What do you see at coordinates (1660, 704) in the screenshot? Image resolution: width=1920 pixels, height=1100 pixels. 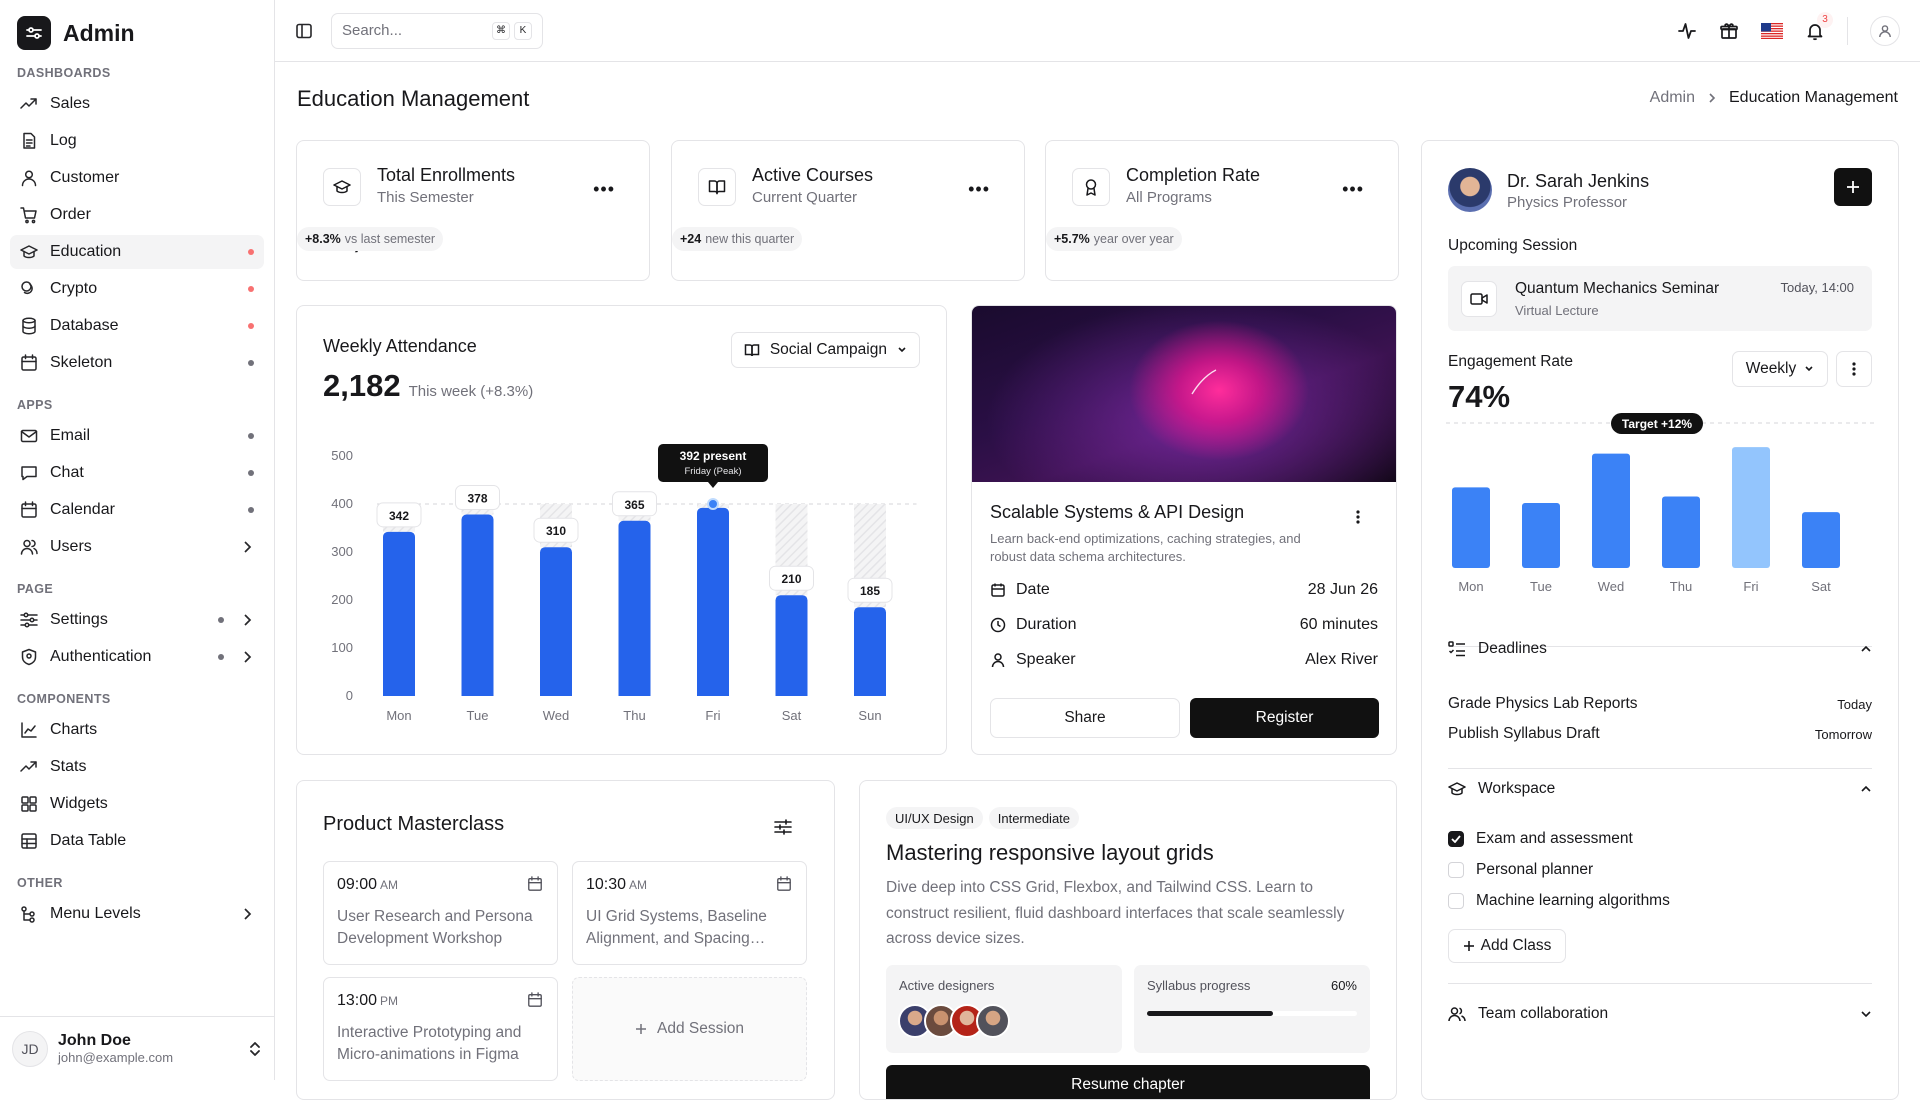 I see `deadline-item: Grade Physics Lab Reports Today` at bounding box center [1660, 704].